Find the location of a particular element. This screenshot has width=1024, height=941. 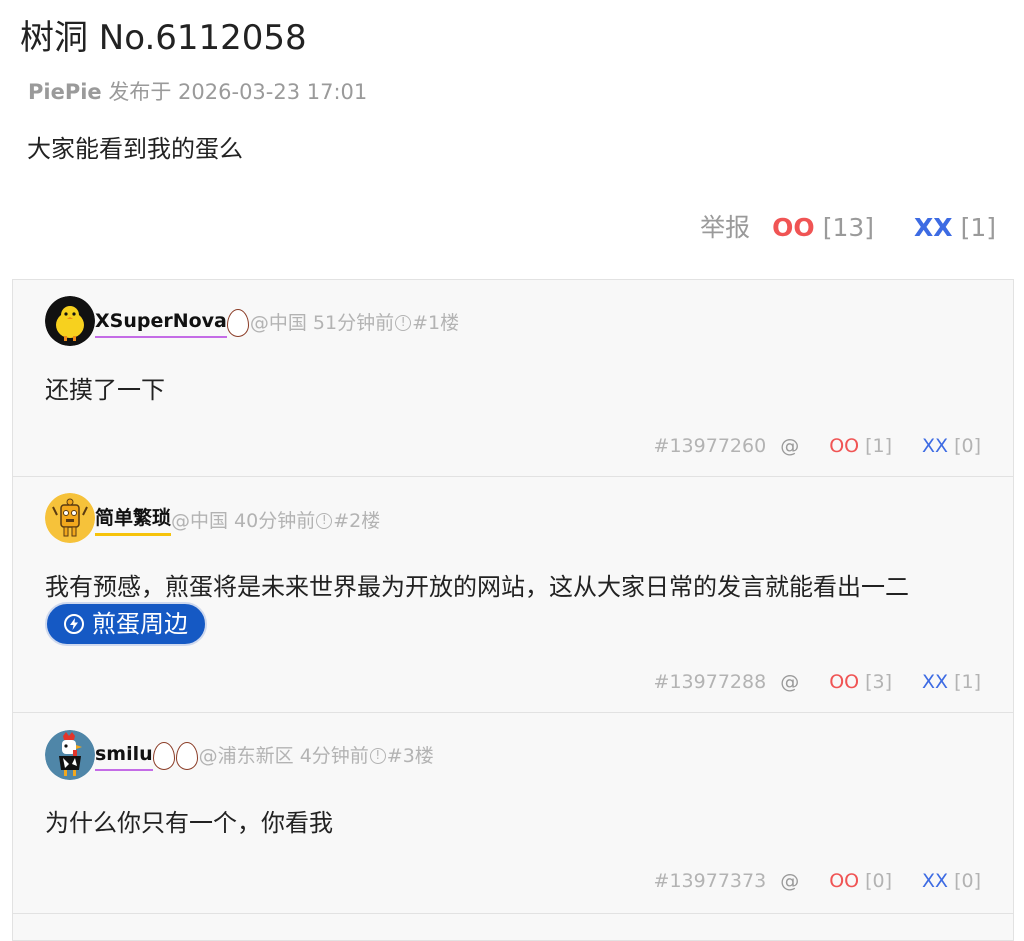

published-label: 发布于 is located at coordinates (140, 92).